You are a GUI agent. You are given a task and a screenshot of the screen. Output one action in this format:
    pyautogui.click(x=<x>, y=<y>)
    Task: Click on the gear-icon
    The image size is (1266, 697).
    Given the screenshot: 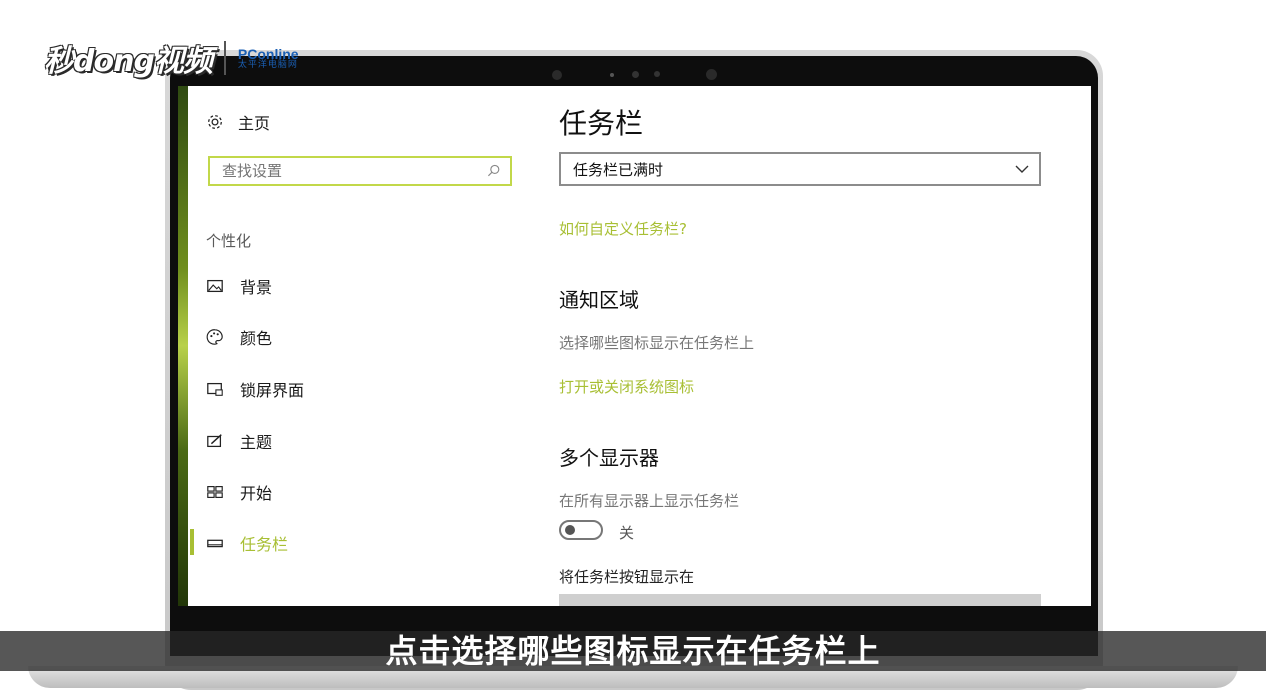 What is the action you would take?
    pyautogui.click(x=215, y=122)
    